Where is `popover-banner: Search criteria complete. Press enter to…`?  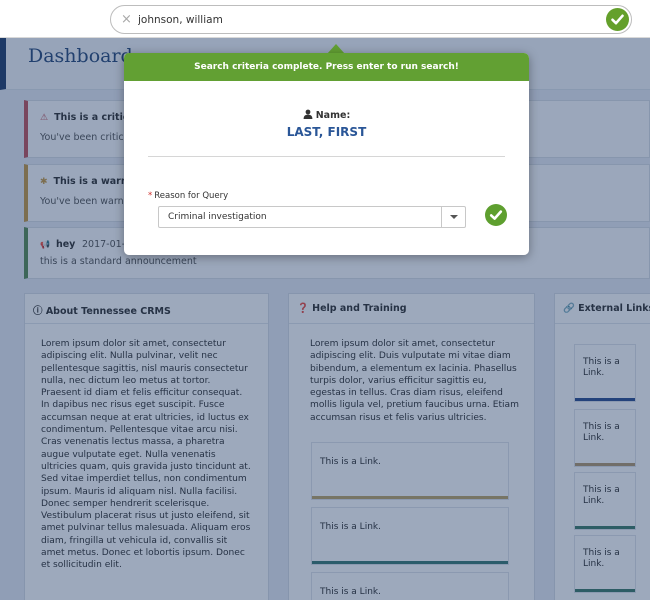 popover-banner: Search criteria complete. Press enter to… is located at coordinates (326, 67).